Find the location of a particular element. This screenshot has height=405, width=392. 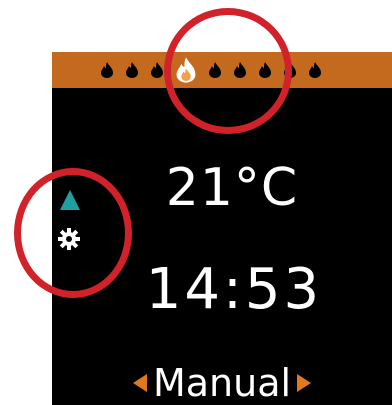

mode-next-arrow-icon is located at coordinates (304, 383).